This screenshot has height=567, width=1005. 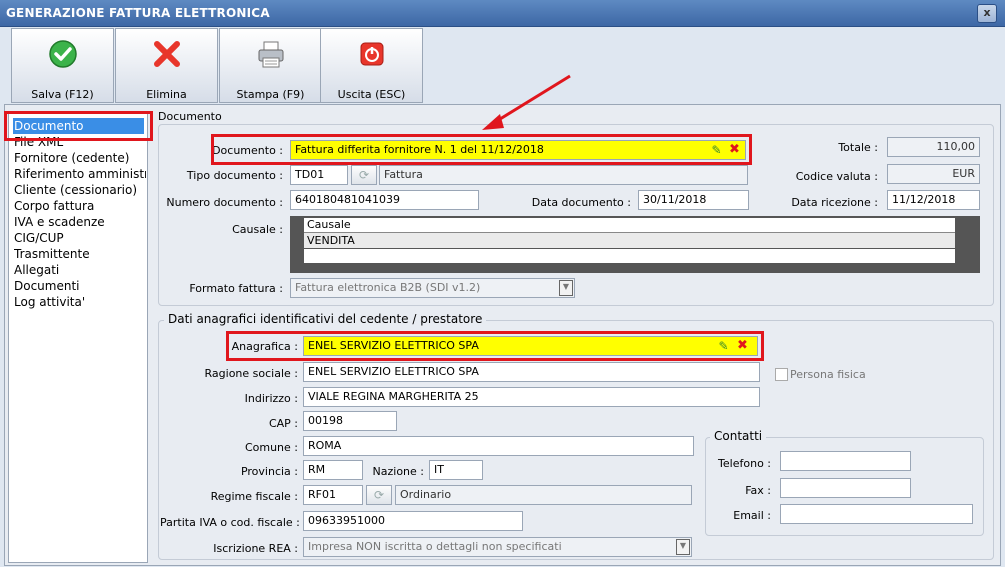 I want to click on delete-icon, so click(x=167, y=54).